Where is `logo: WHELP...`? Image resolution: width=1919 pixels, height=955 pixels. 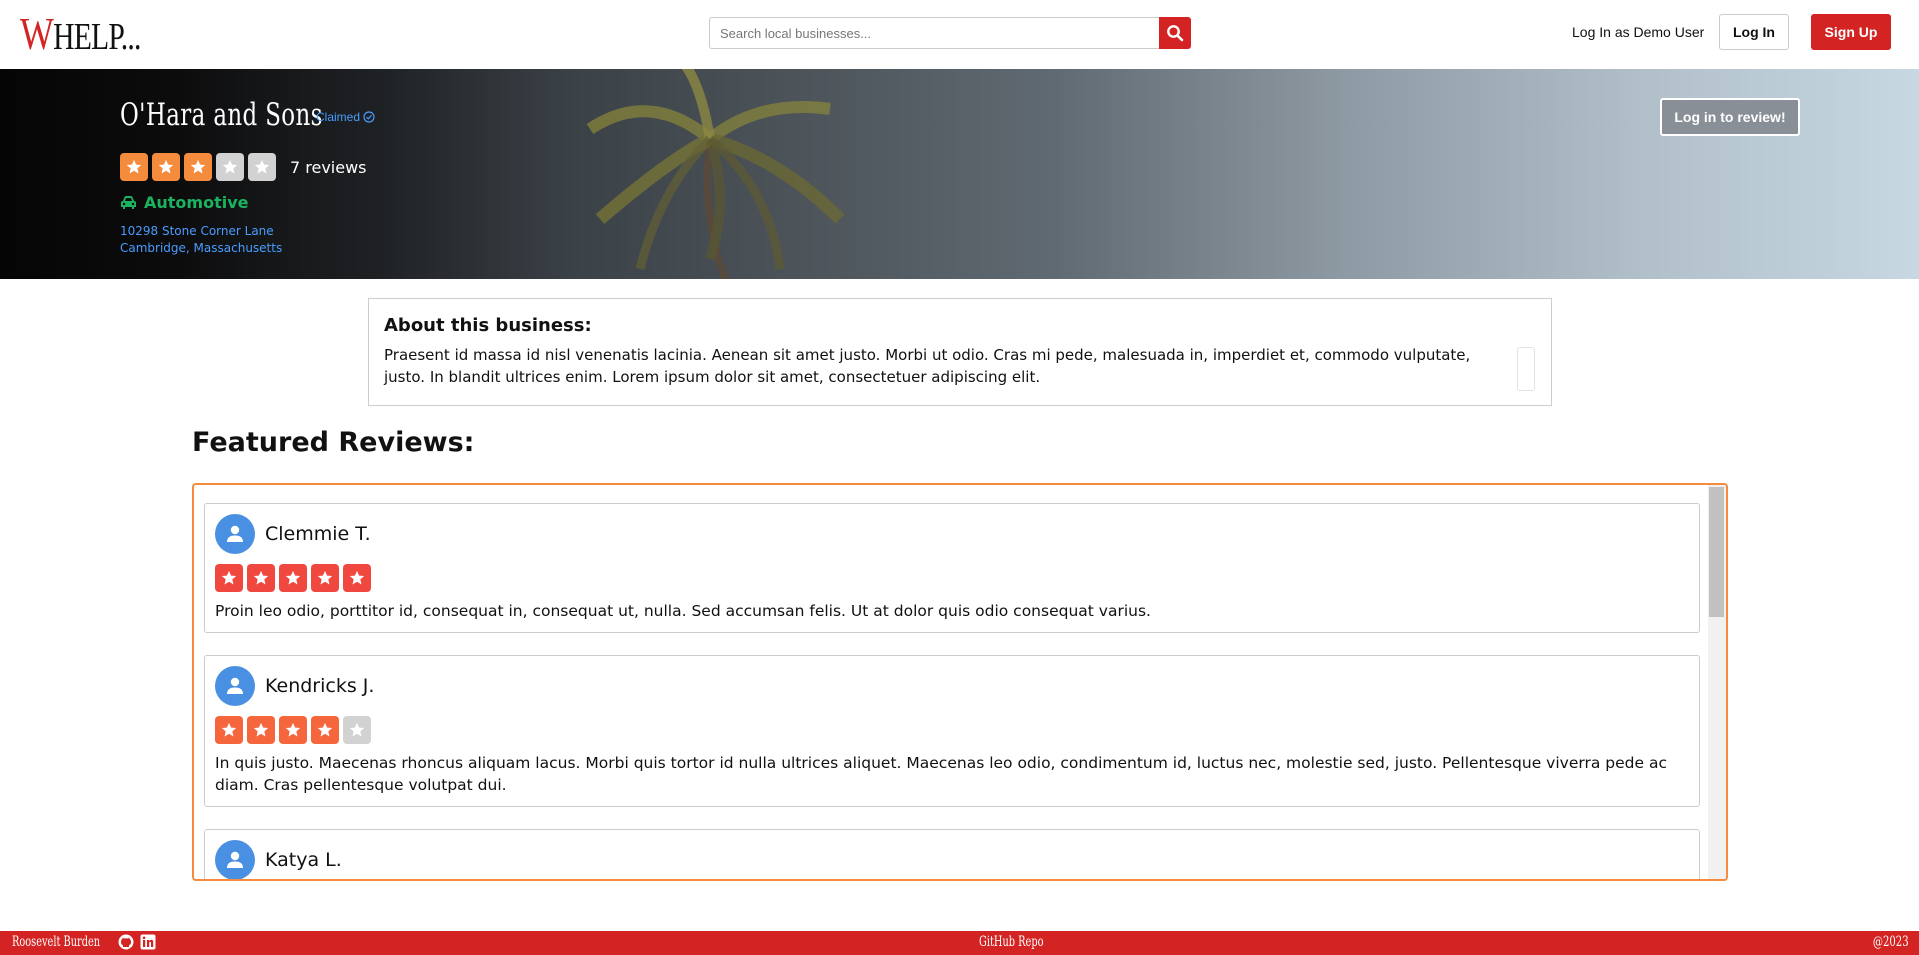
logo: WHELP... is located at coordinates (80, 35).